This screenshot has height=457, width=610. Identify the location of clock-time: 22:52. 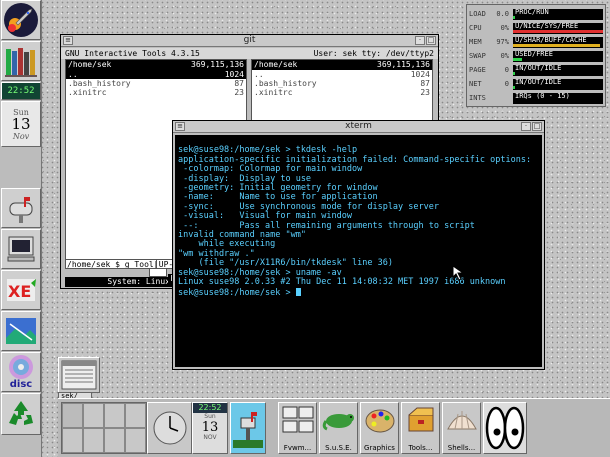
(21, 90).